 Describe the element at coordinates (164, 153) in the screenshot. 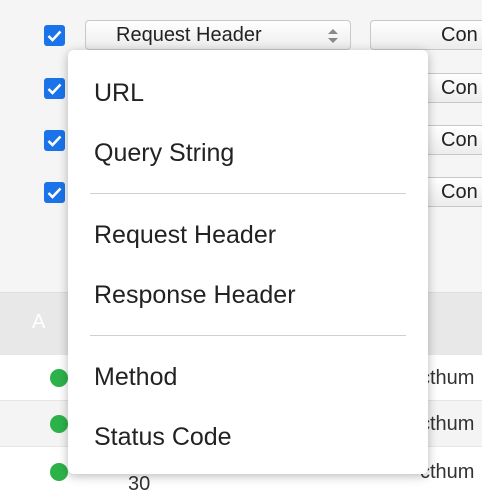

I see `menu-item-query-string: Query String` at that location.